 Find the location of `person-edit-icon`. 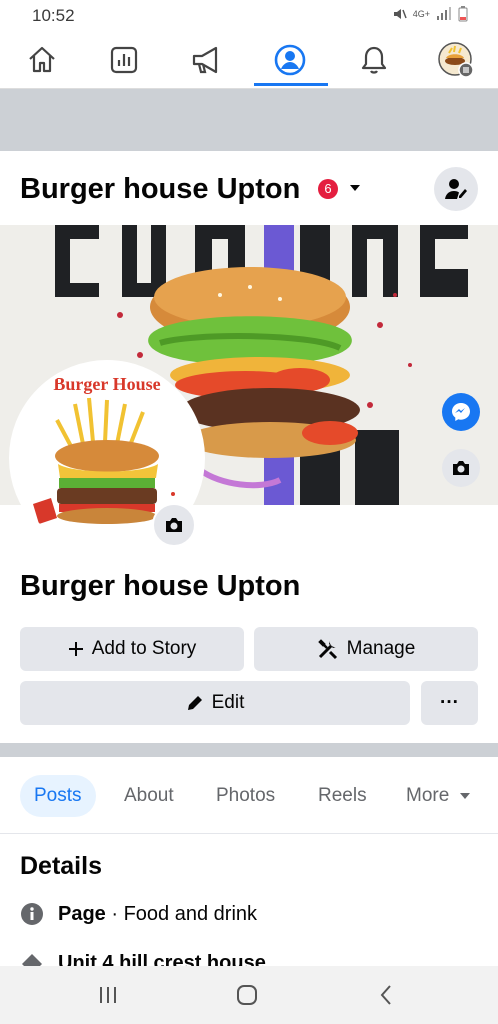

person-edit-icon is located at coordinates (456, 189).